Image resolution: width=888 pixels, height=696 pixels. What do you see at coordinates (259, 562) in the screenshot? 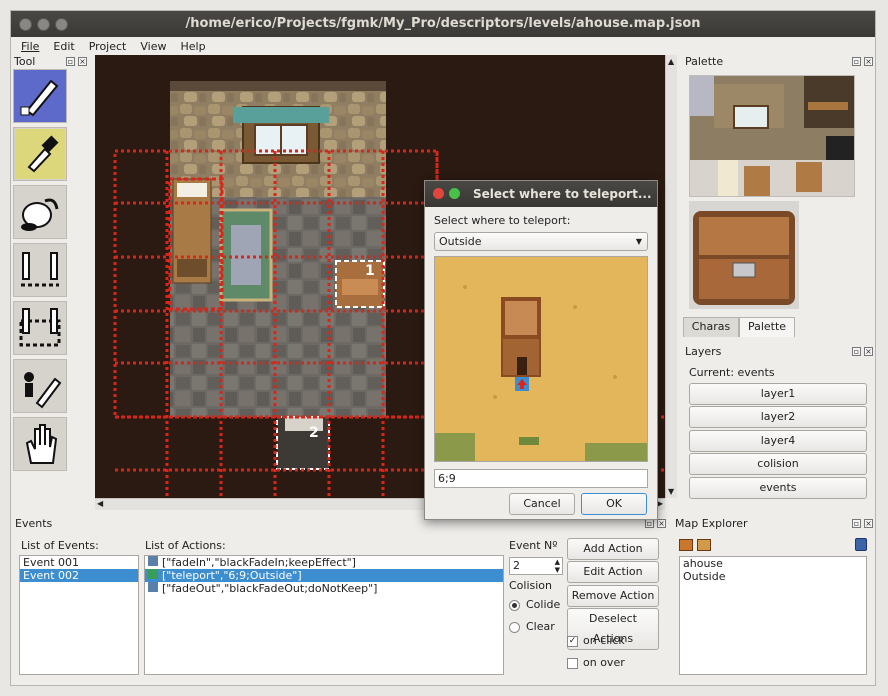
I see `action-text: ["fadeIn","blackFadeIn;keepEffect"]` at bounding box center [259, 562].